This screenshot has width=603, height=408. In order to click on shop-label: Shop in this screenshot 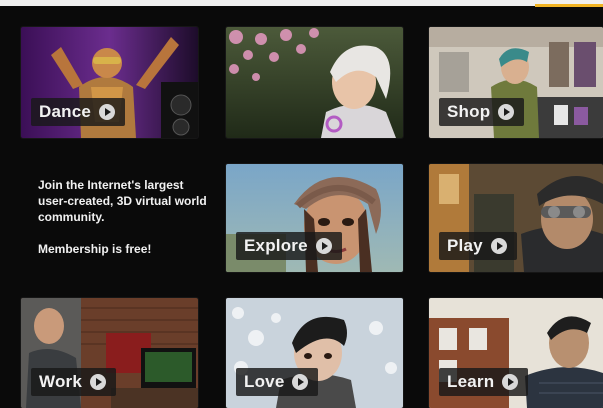, I will do `click(469, 111)`.